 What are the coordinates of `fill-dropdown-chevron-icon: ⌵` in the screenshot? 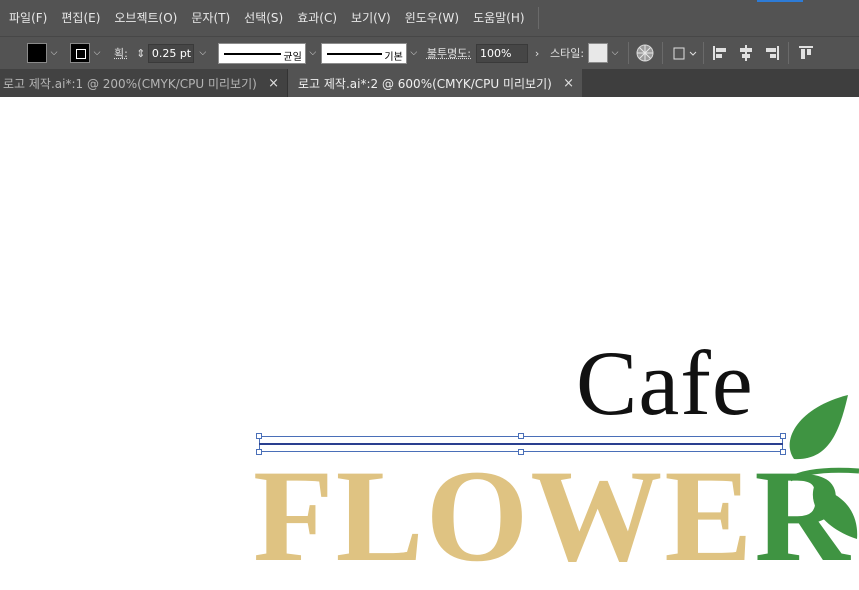 It's located at (54, 53).